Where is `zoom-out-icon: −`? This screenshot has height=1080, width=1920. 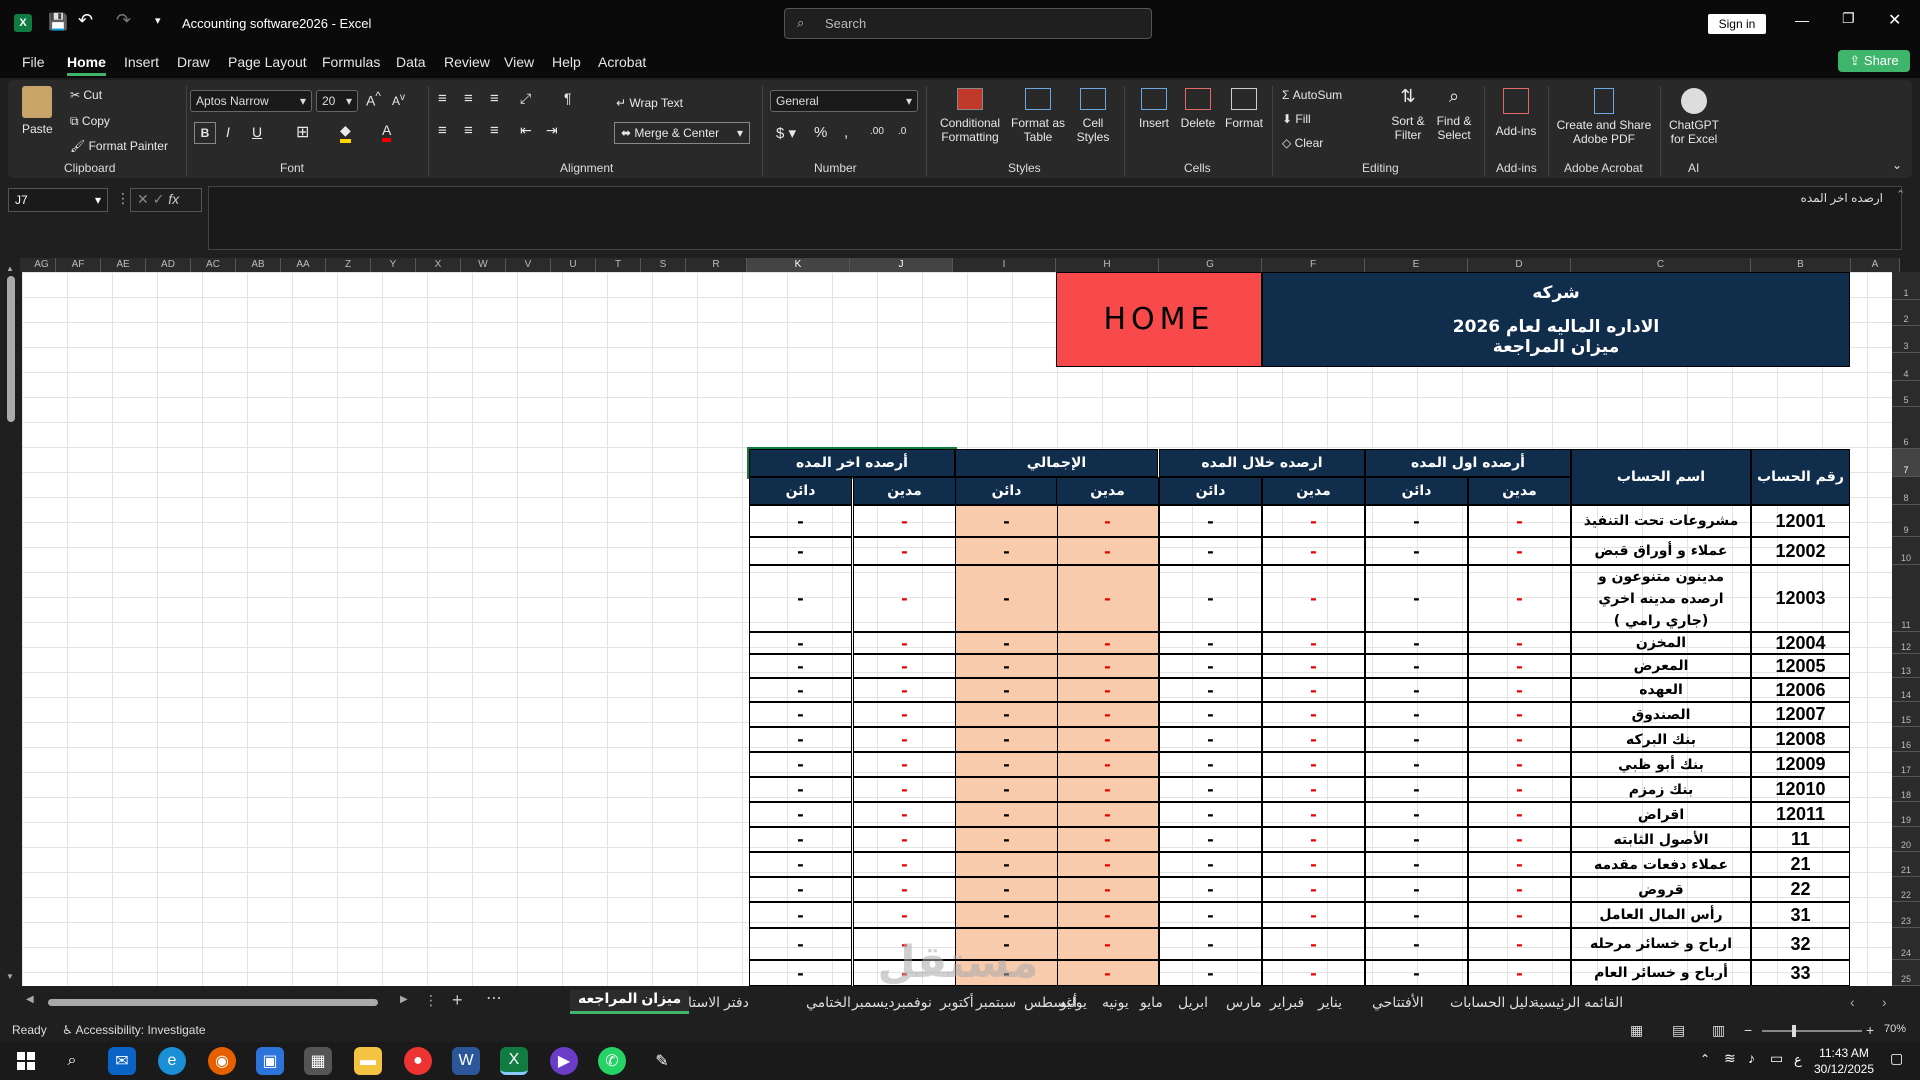 zoom-out-icon: − is located at coordinates (1748, 1030).